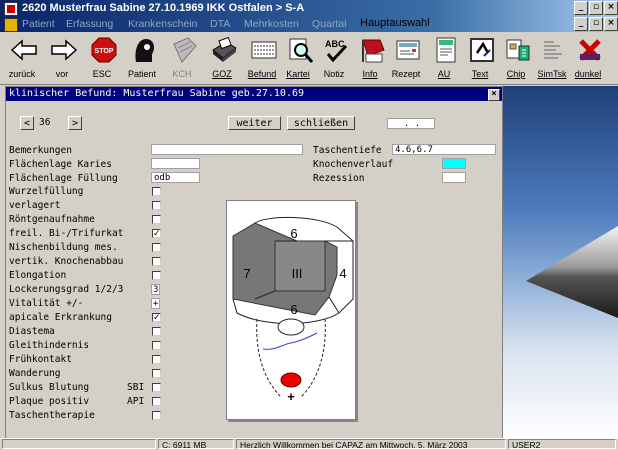 The width and height of the screenshot is (618, 450). I want to click on toolbar-button-kch: KCH, so click(182, 58).